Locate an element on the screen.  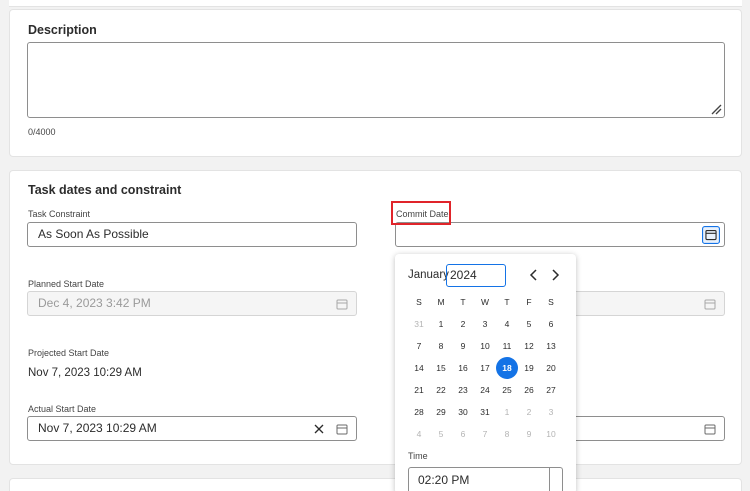
chevron-left-icon is located at coordinates (534, 275).